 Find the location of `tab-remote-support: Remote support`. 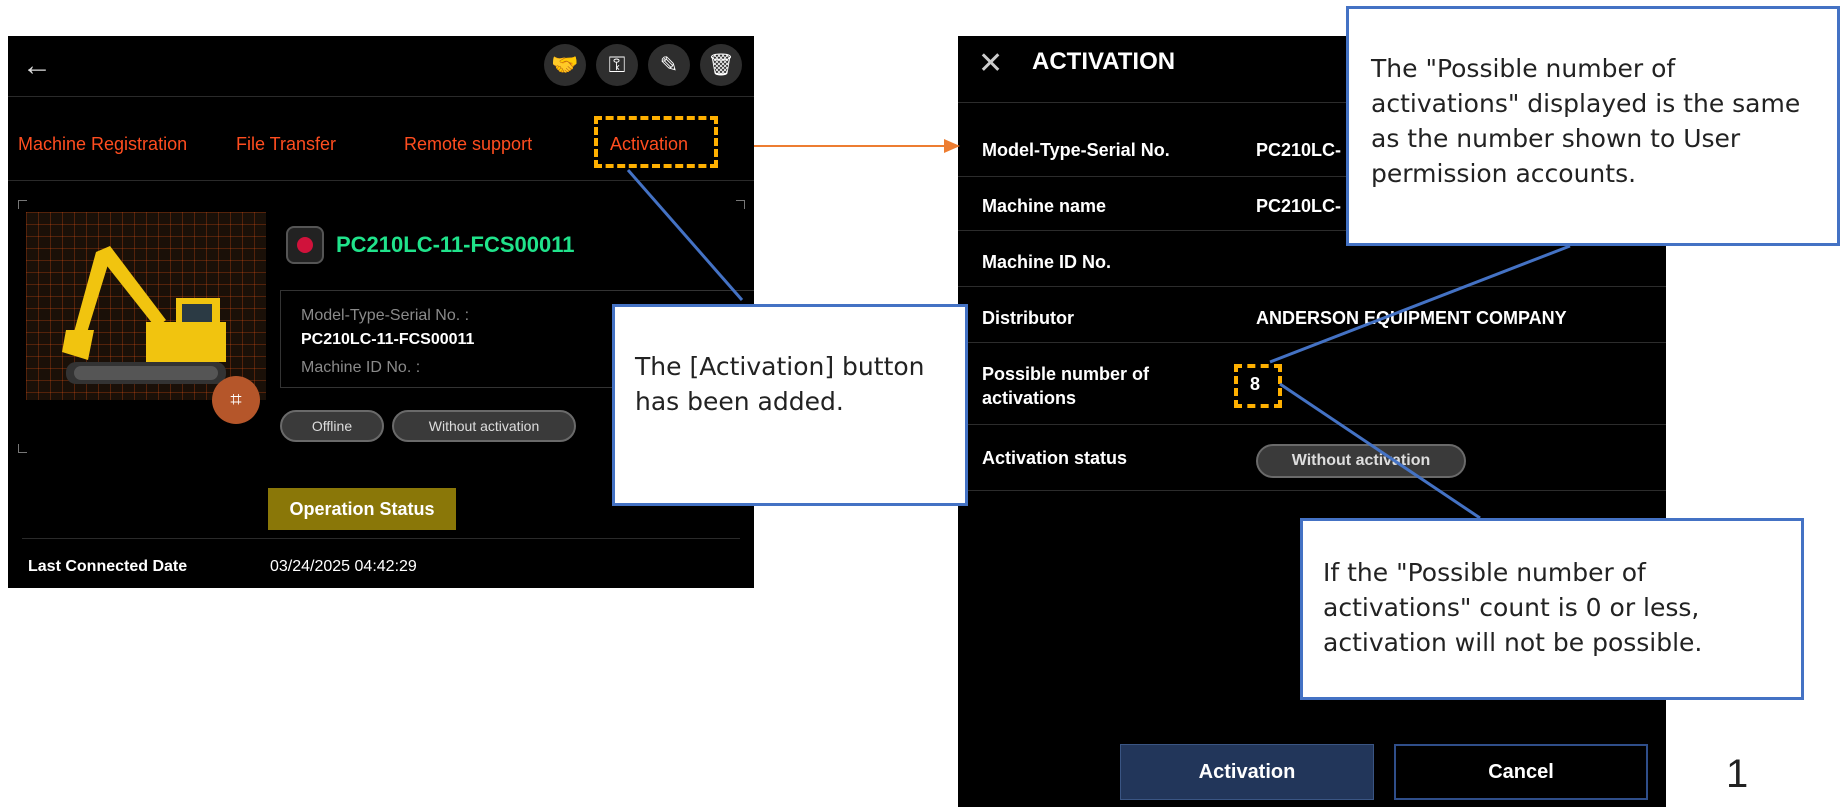

tab-remote-support: Remote support is located at coordinates (468, 144).